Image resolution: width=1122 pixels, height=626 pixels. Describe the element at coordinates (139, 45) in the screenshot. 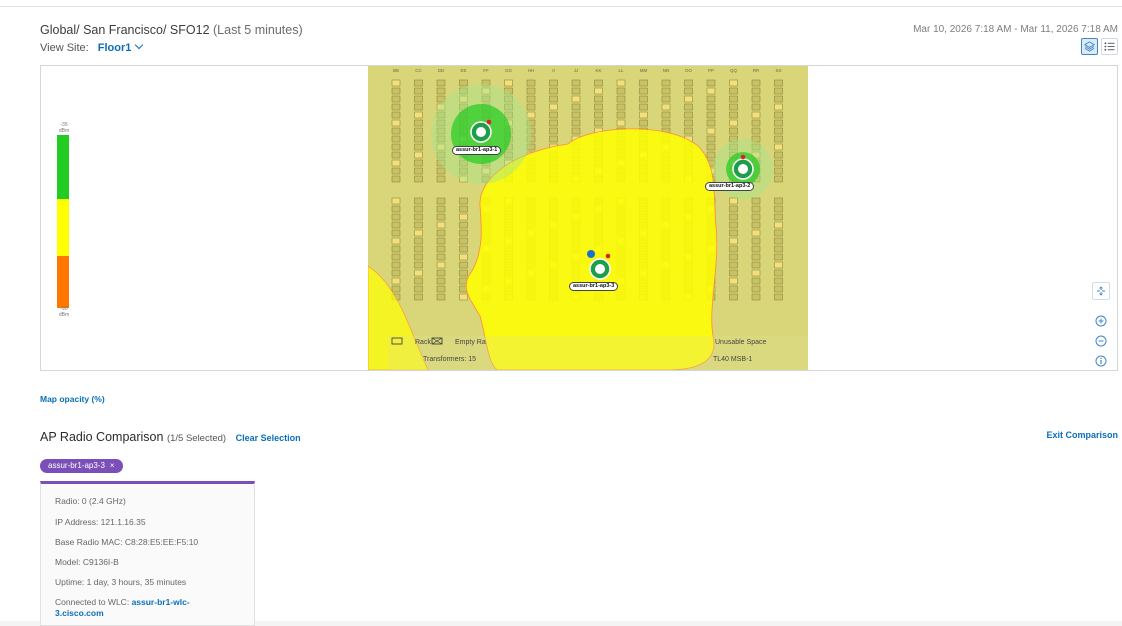

I see `chevron-down-icon` at that location.